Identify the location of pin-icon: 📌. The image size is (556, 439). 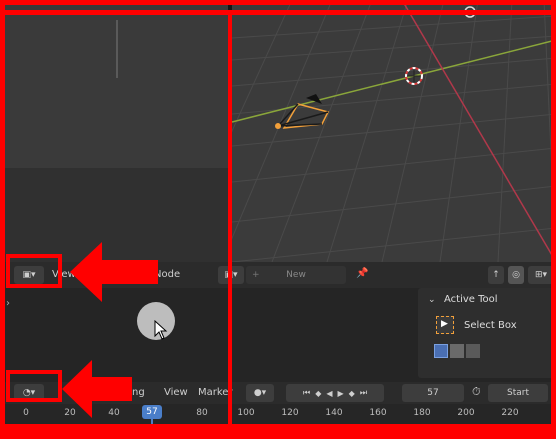
(362, 273).